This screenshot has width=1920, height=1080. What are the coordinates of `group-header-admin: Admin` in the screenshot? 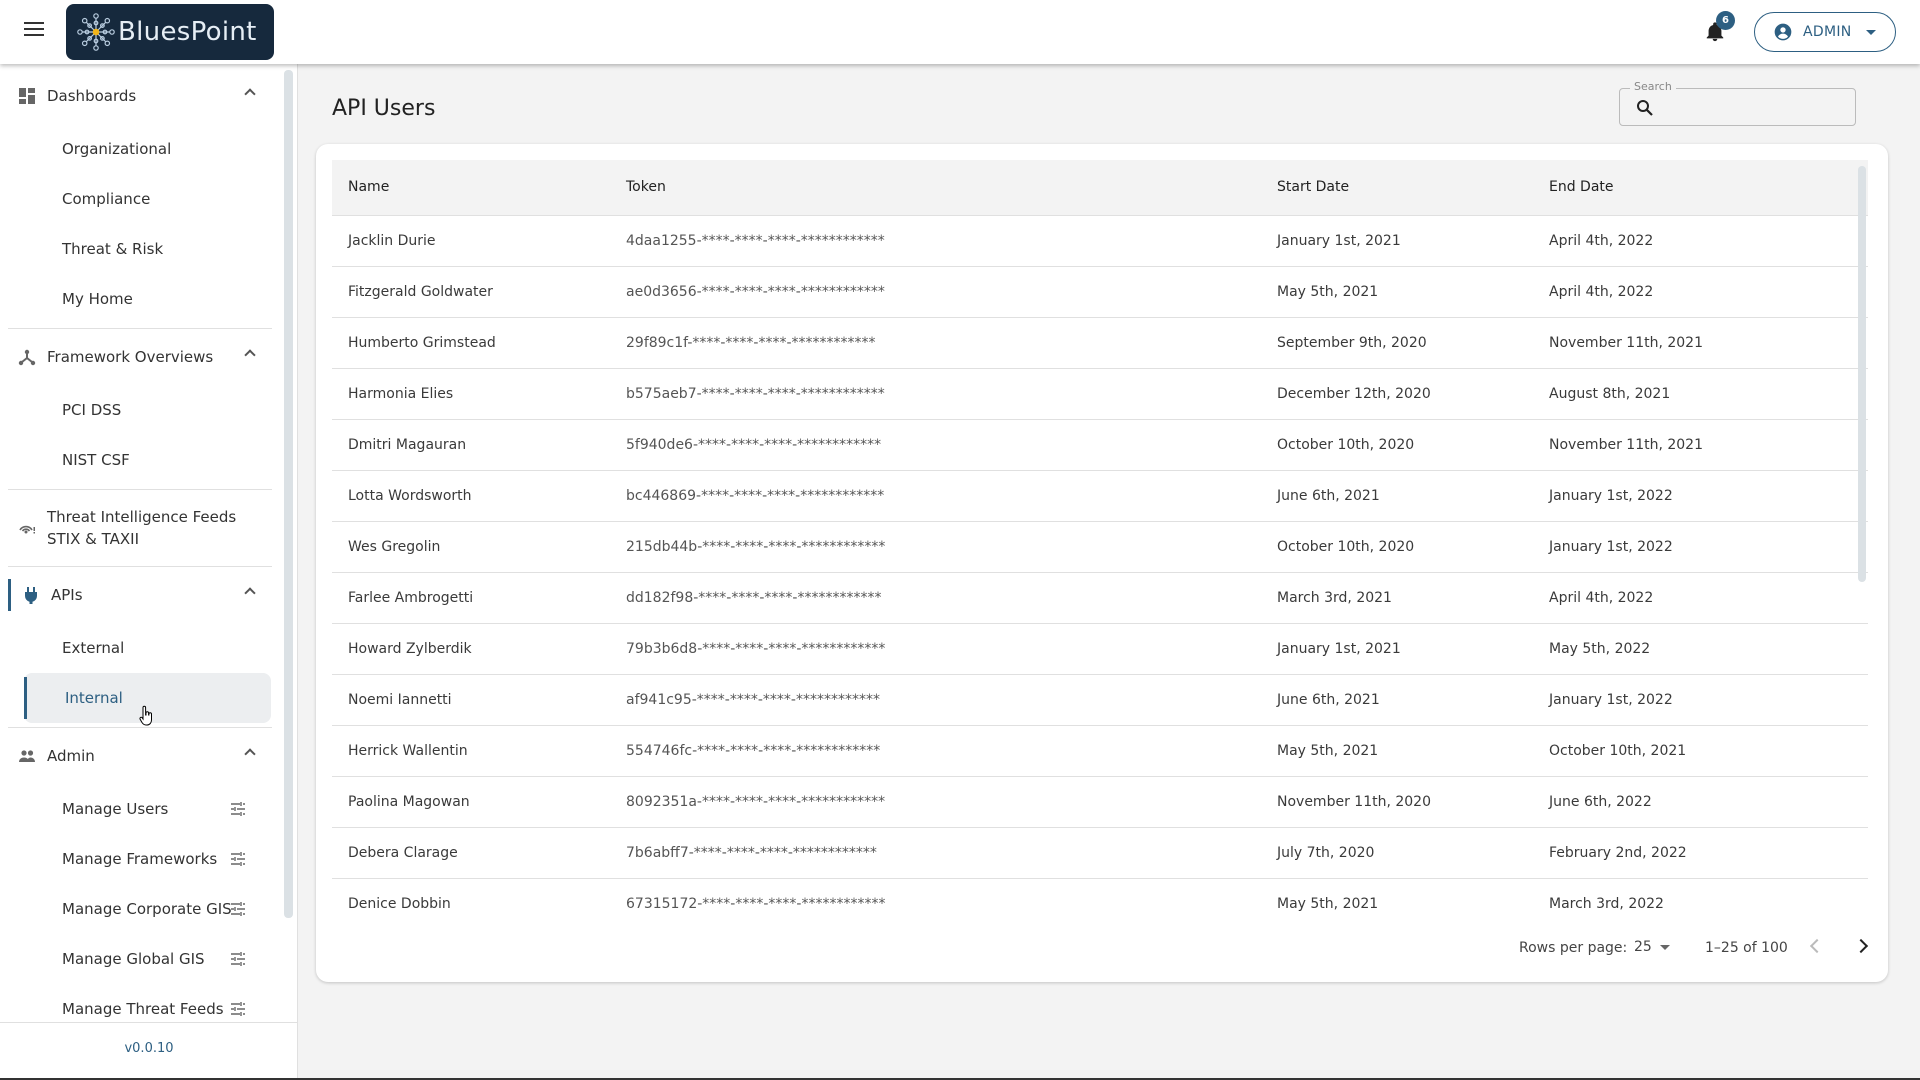 It's located at (140, 756).